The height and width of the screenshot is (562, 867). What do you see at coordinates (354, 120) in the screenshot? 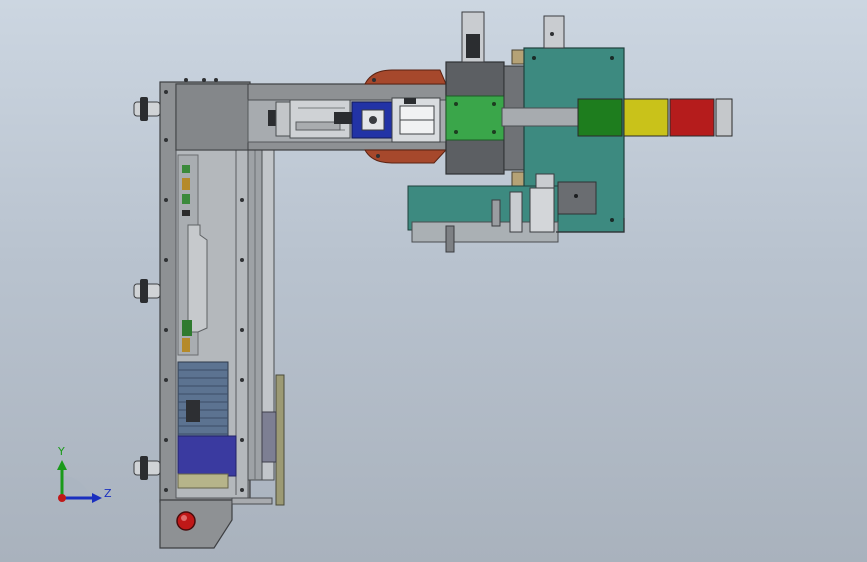
I see `servo-motor` at bounding box center [354, 120].